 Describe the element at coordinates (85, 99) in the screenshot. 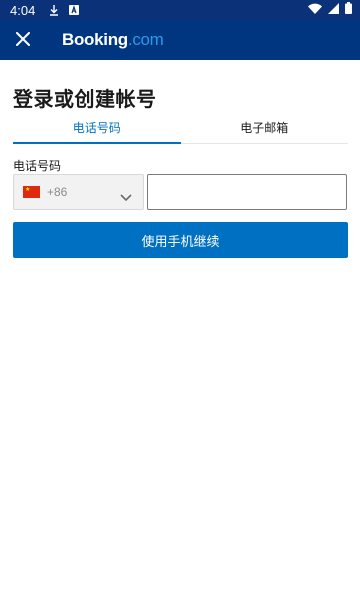

I see `page-title: 登录或创建帐号` at that location.